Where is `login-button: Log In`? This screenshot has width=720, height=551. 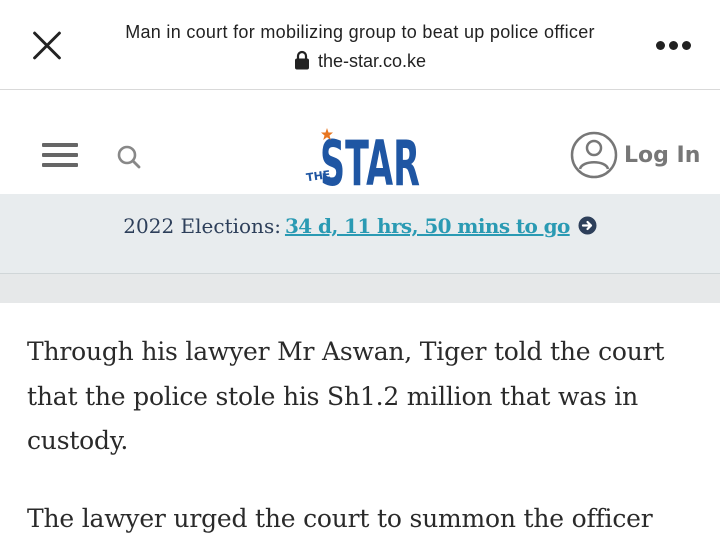 login-button: Log In is located at coordinates (635, 155).